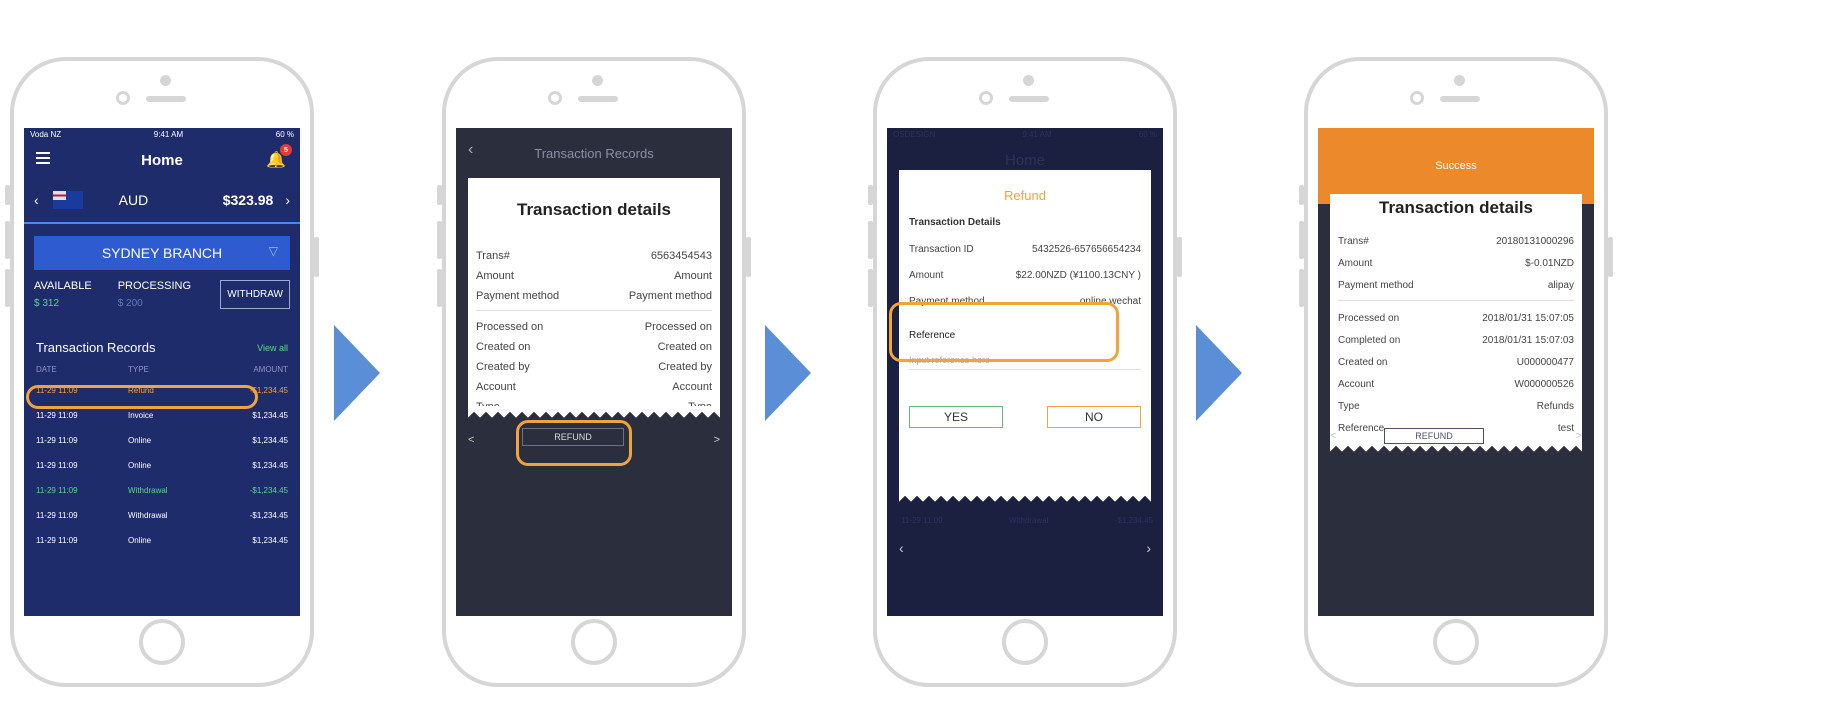 This screenshot has width=1846, height=728. I want to click on processing-value: $ 200, so click(130, 303).